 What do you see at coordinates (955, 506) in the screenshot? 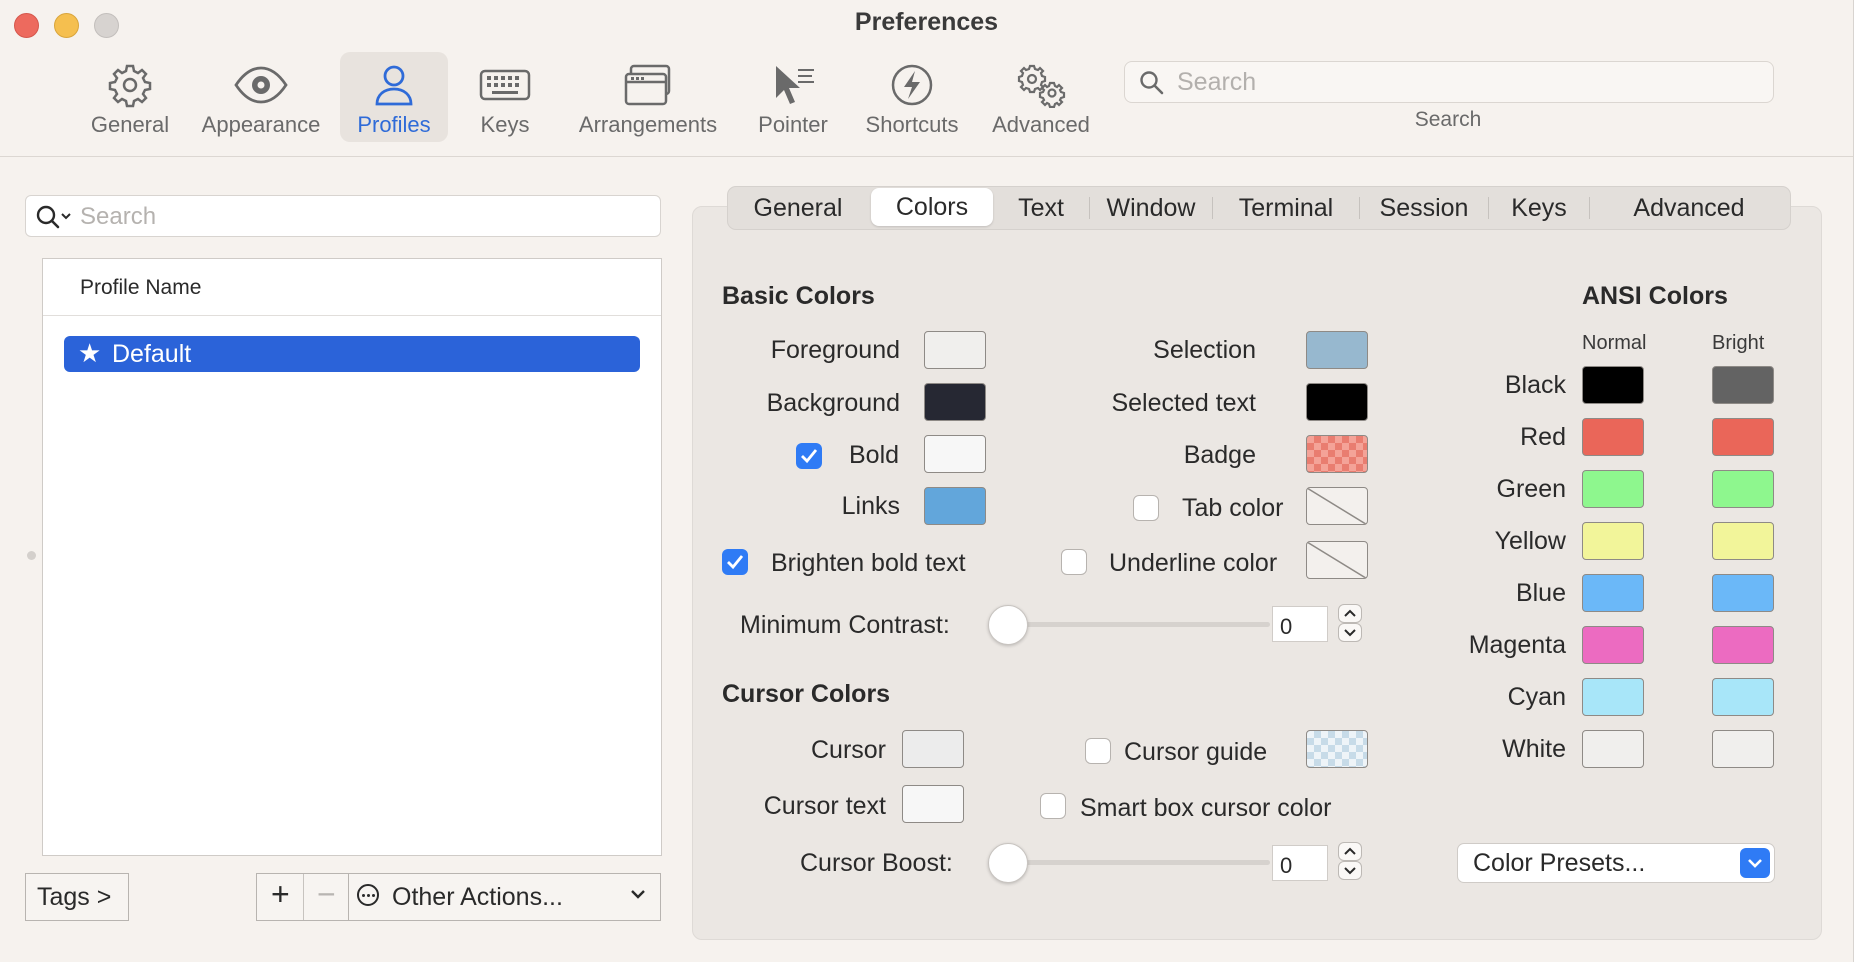
I see `links-color-well` at bounding box center [955, 506].